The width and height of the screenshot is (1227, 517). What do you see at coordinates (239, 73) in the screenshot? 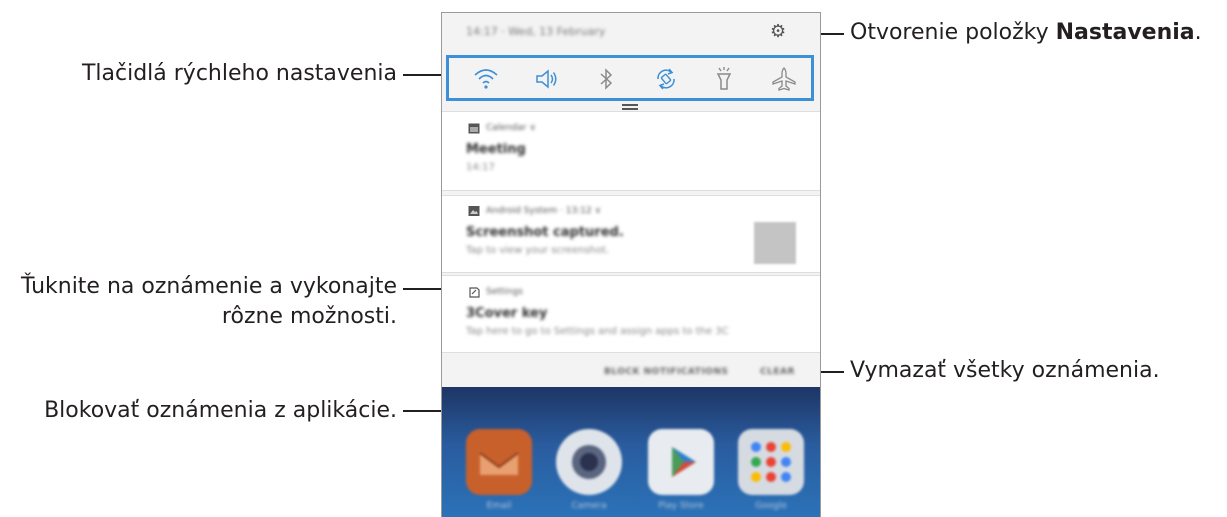
I see `callout-quick-settings: Tlačidlá rýchleho nastavenia` at bounding box center [239, 73].